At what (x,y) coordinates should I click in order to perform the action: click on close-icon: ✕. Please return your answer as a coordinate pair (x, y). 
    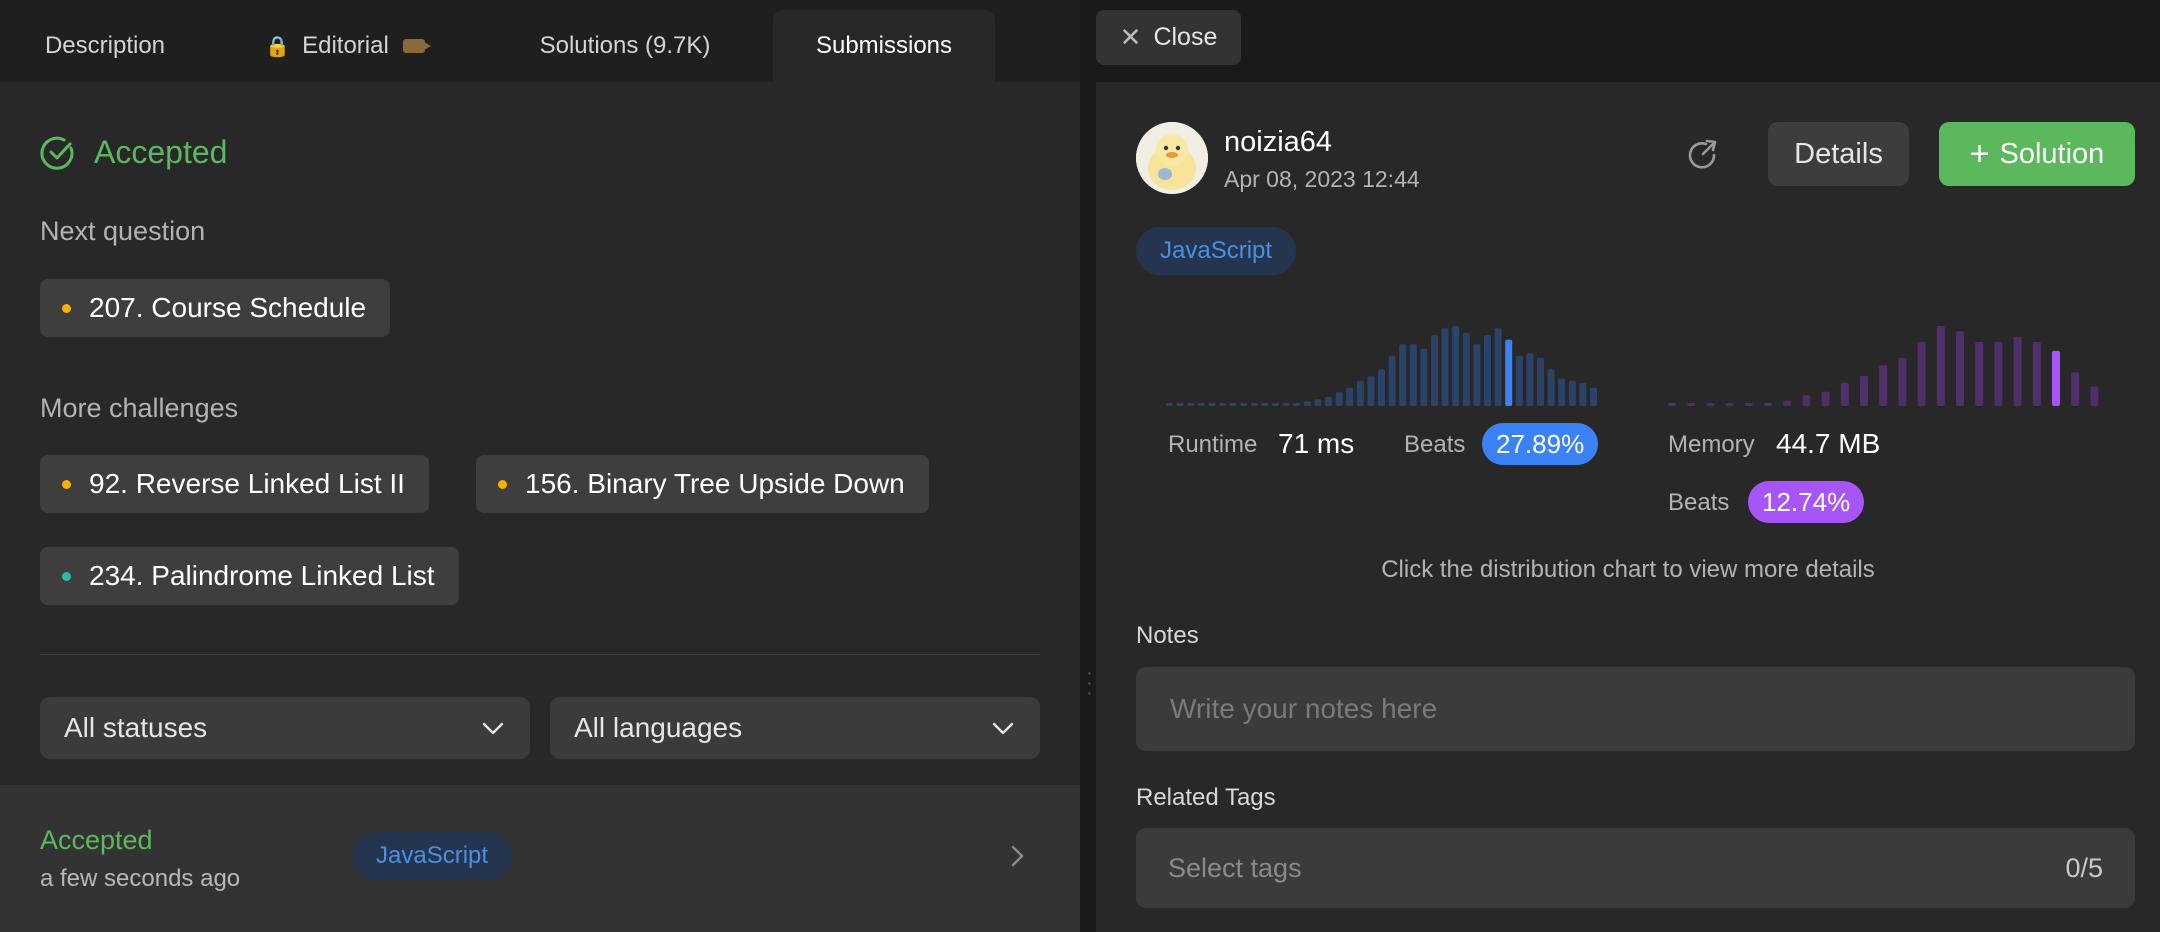
    Looking at the image, I should click on (1130, 37).